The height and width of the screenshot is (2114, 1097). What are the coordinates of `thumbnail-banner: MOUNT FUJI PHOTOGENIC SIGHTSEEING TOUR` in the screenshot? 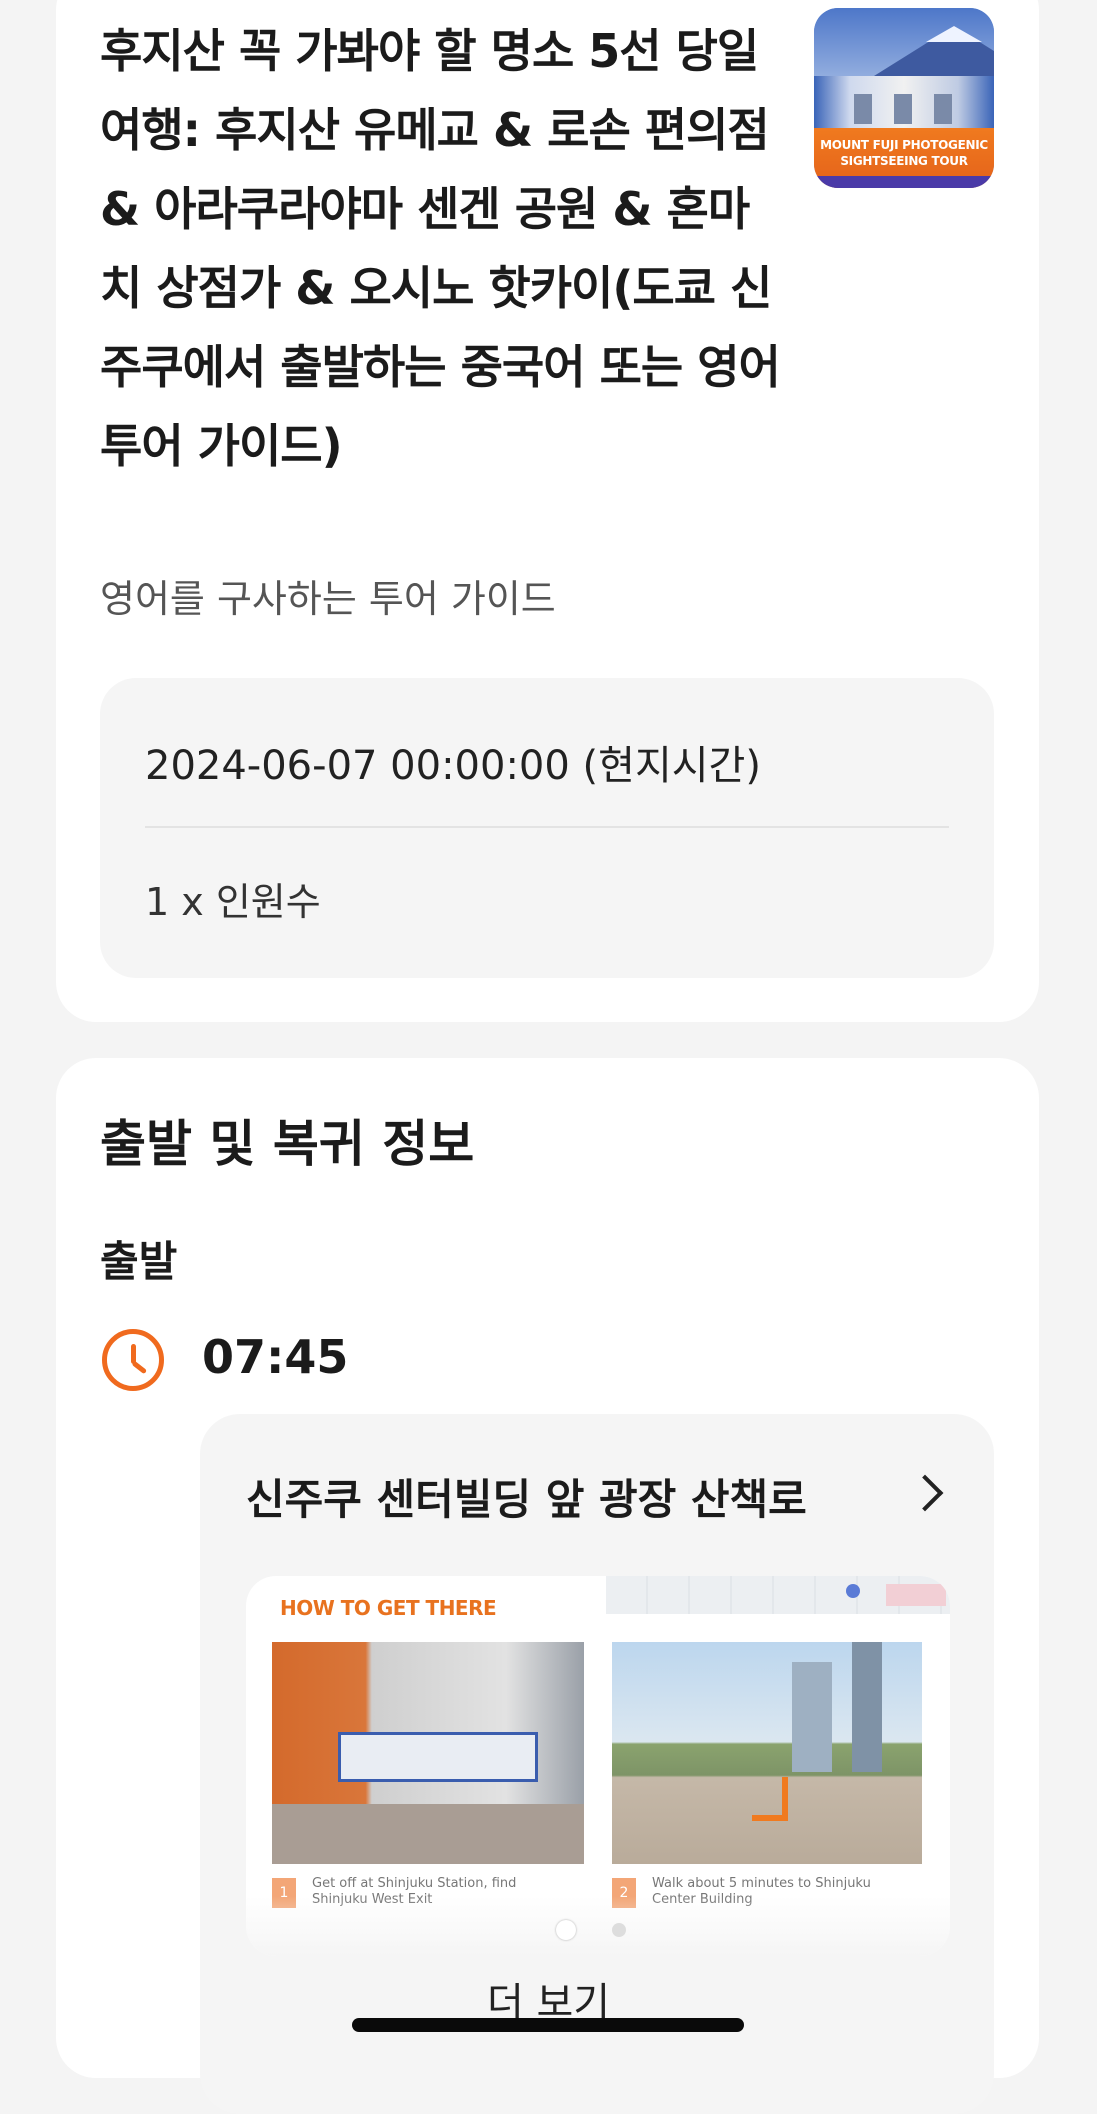 It's located at (904, 158).